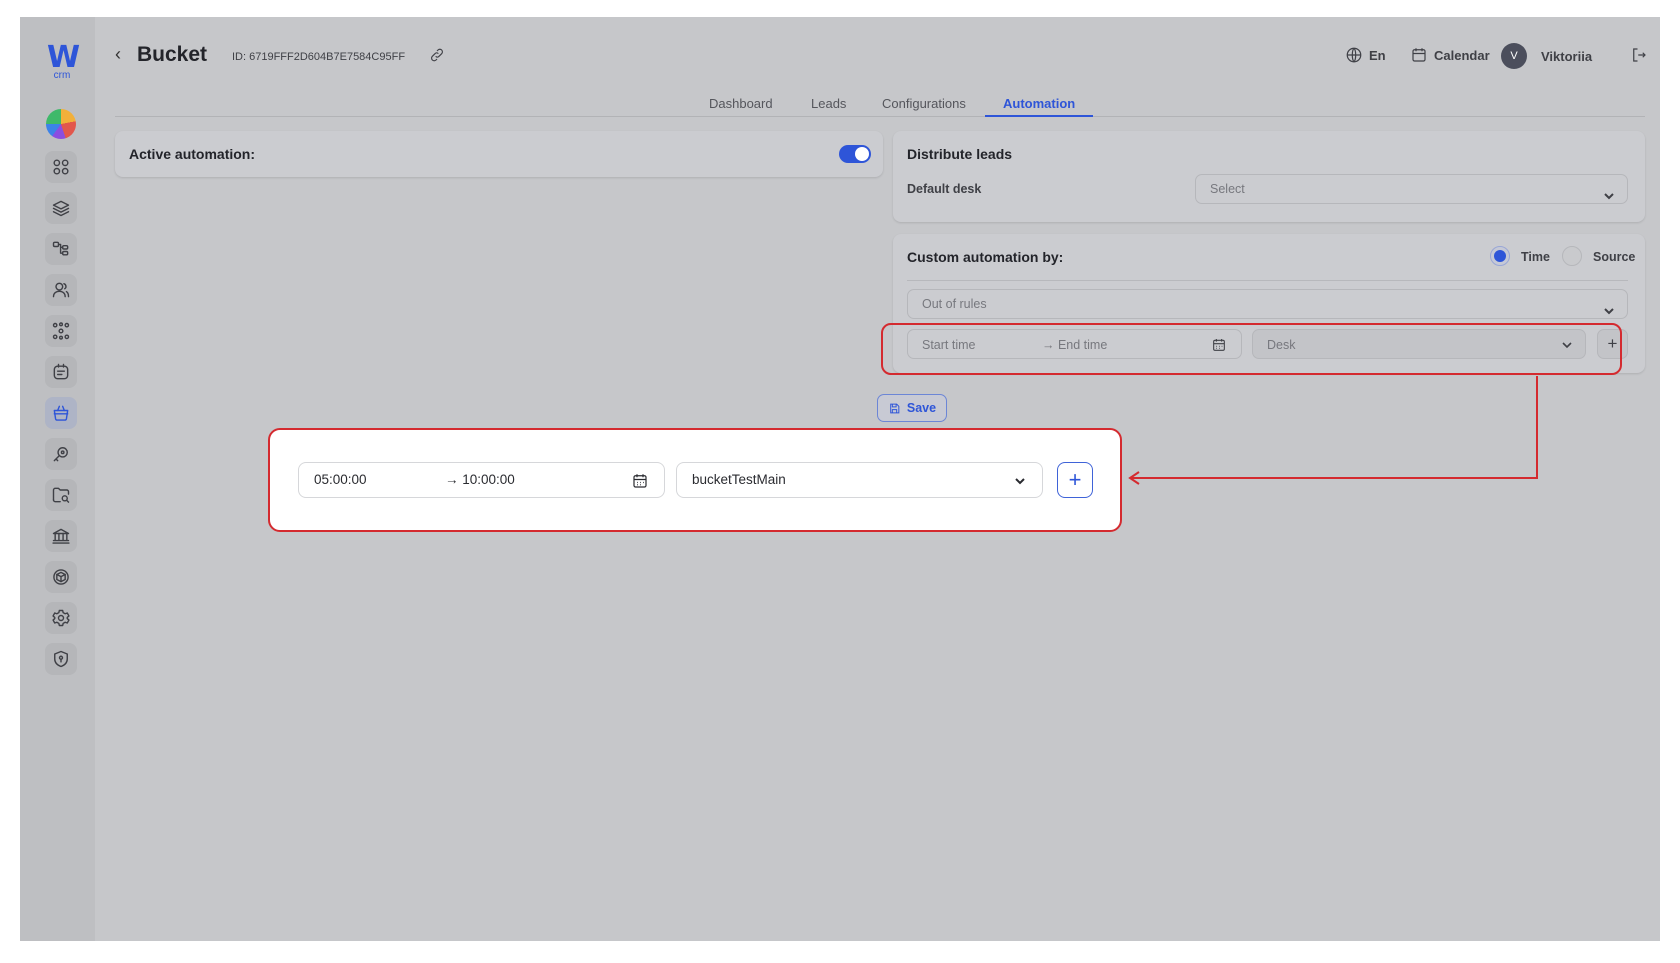 The width and height of the screenshot is (1680, 963). I want to click on sidebar-item-bank, so click(61, 536).